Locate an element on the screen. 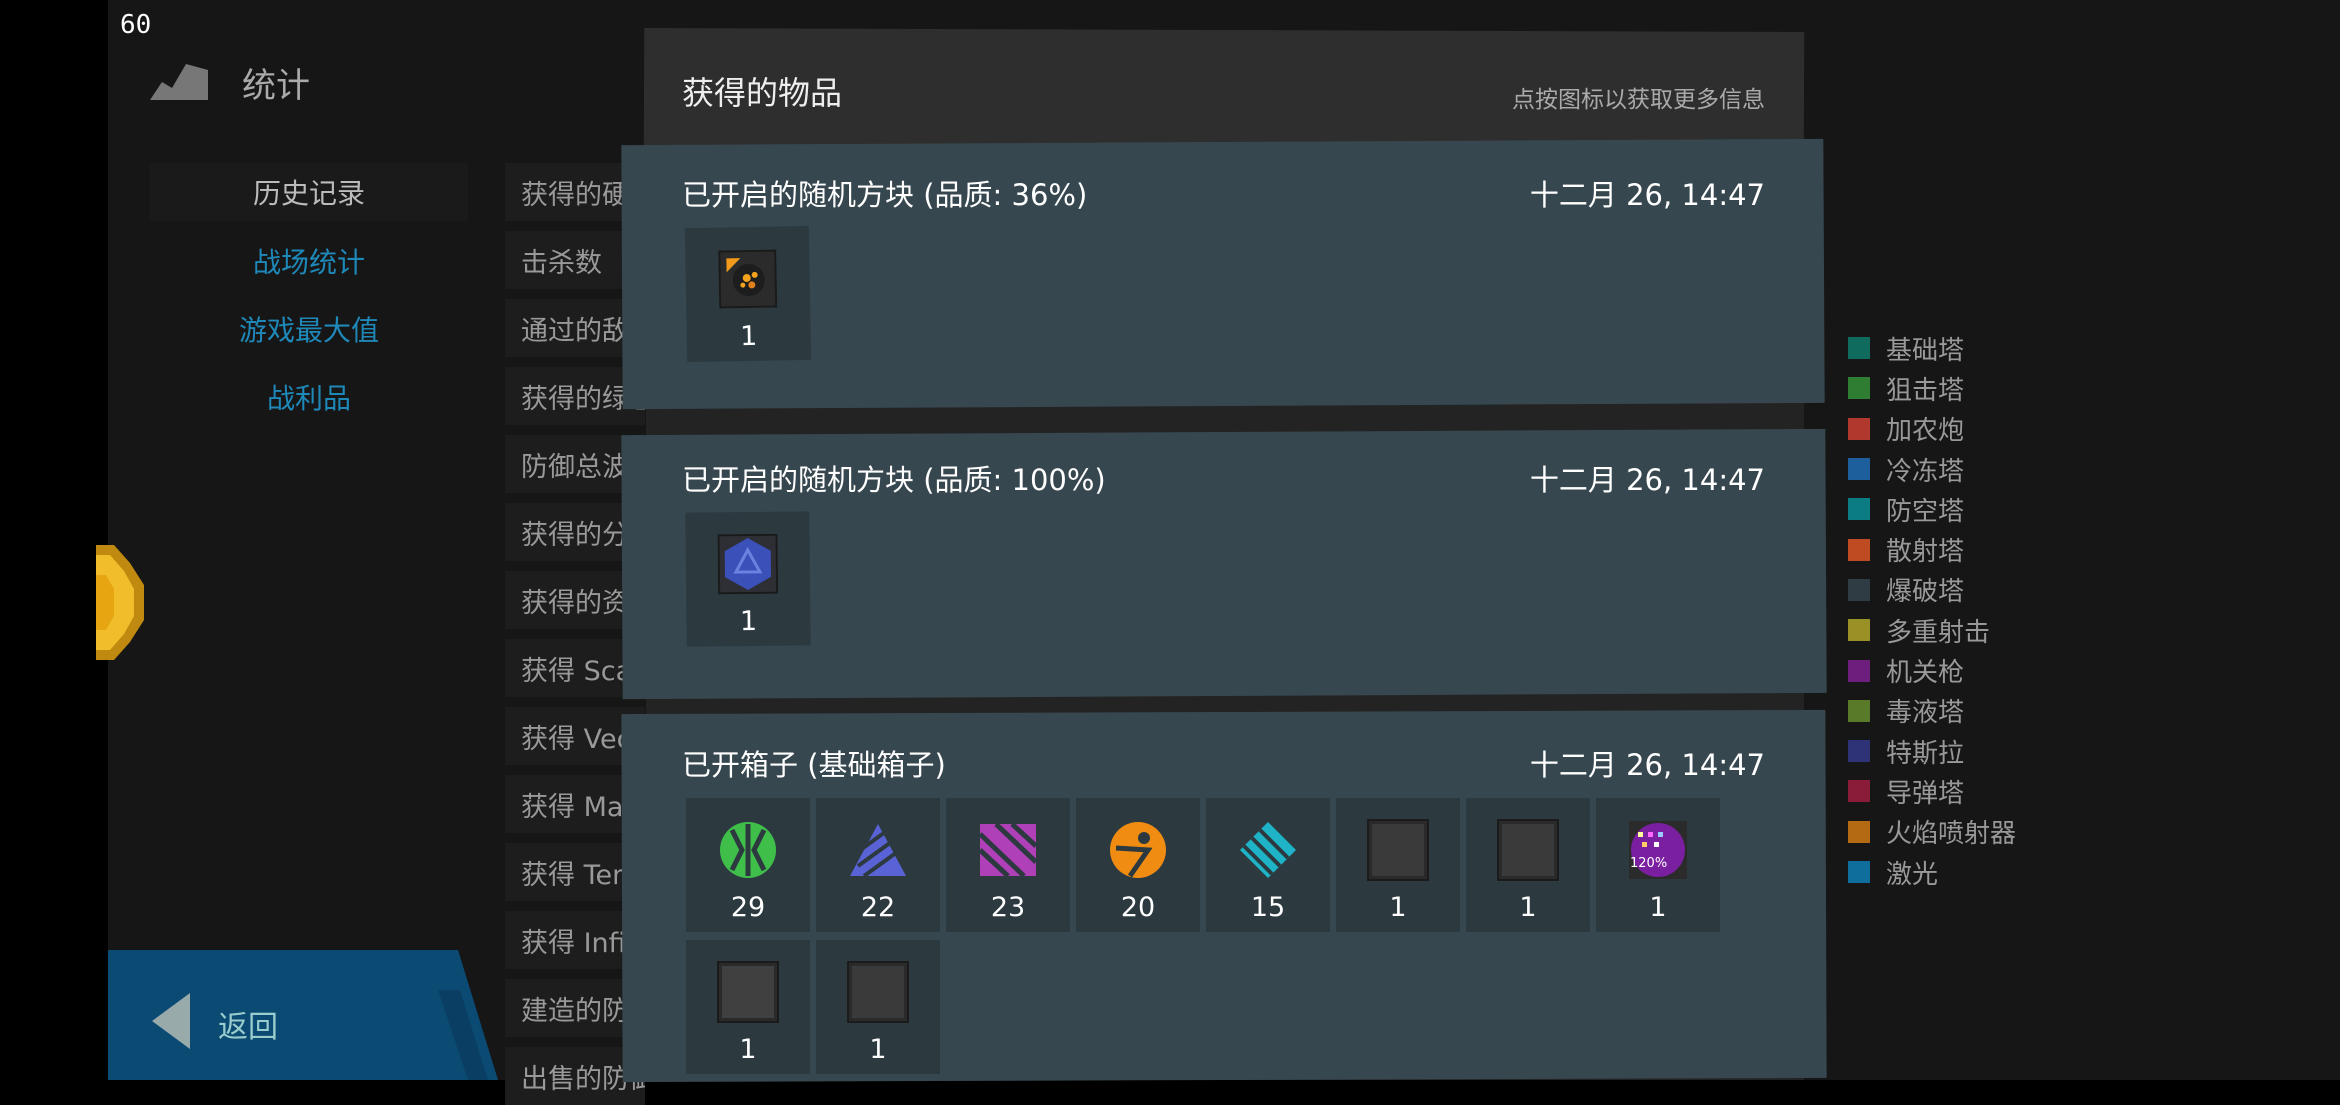  item-tile: 29 is located at coordinates (748, 865).